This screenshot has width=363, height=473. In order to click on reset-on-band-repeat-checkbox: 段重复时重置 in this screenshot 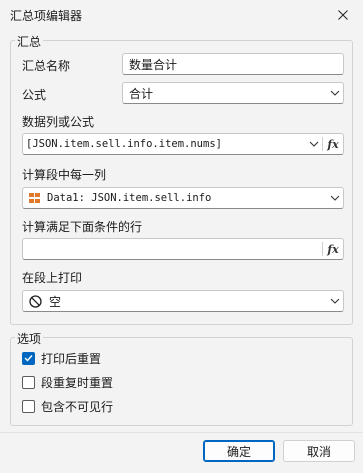, I will do `click(67, 382)`.